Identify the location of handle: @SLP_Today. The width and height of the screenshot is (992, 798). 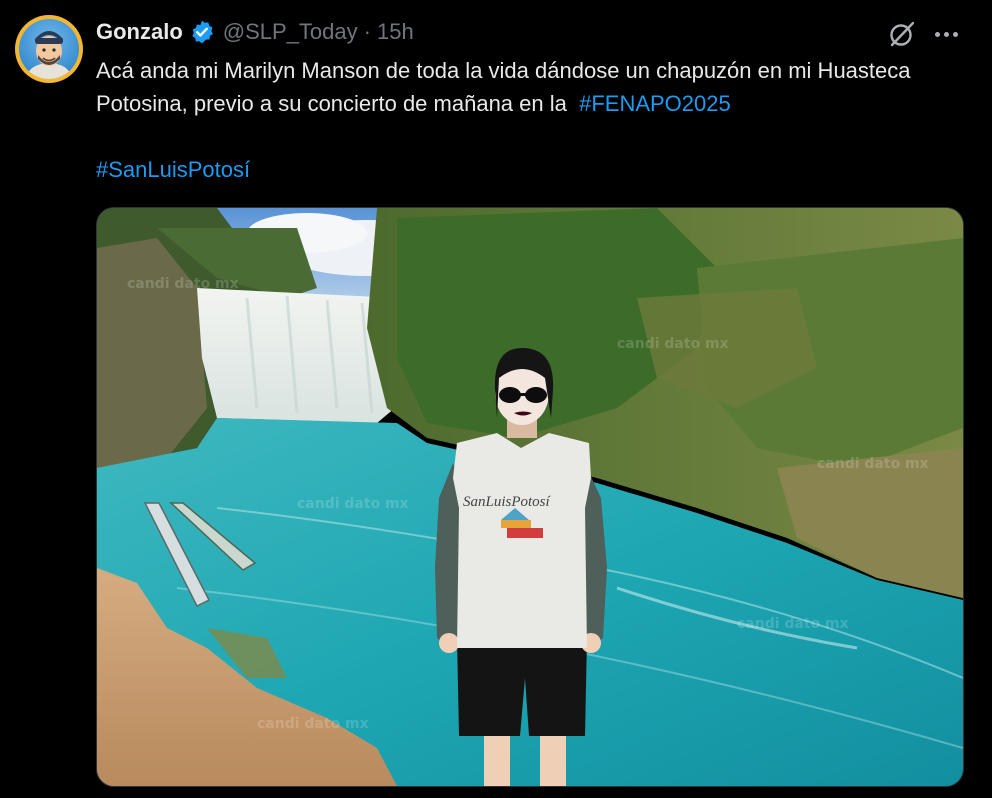
(290, 32).